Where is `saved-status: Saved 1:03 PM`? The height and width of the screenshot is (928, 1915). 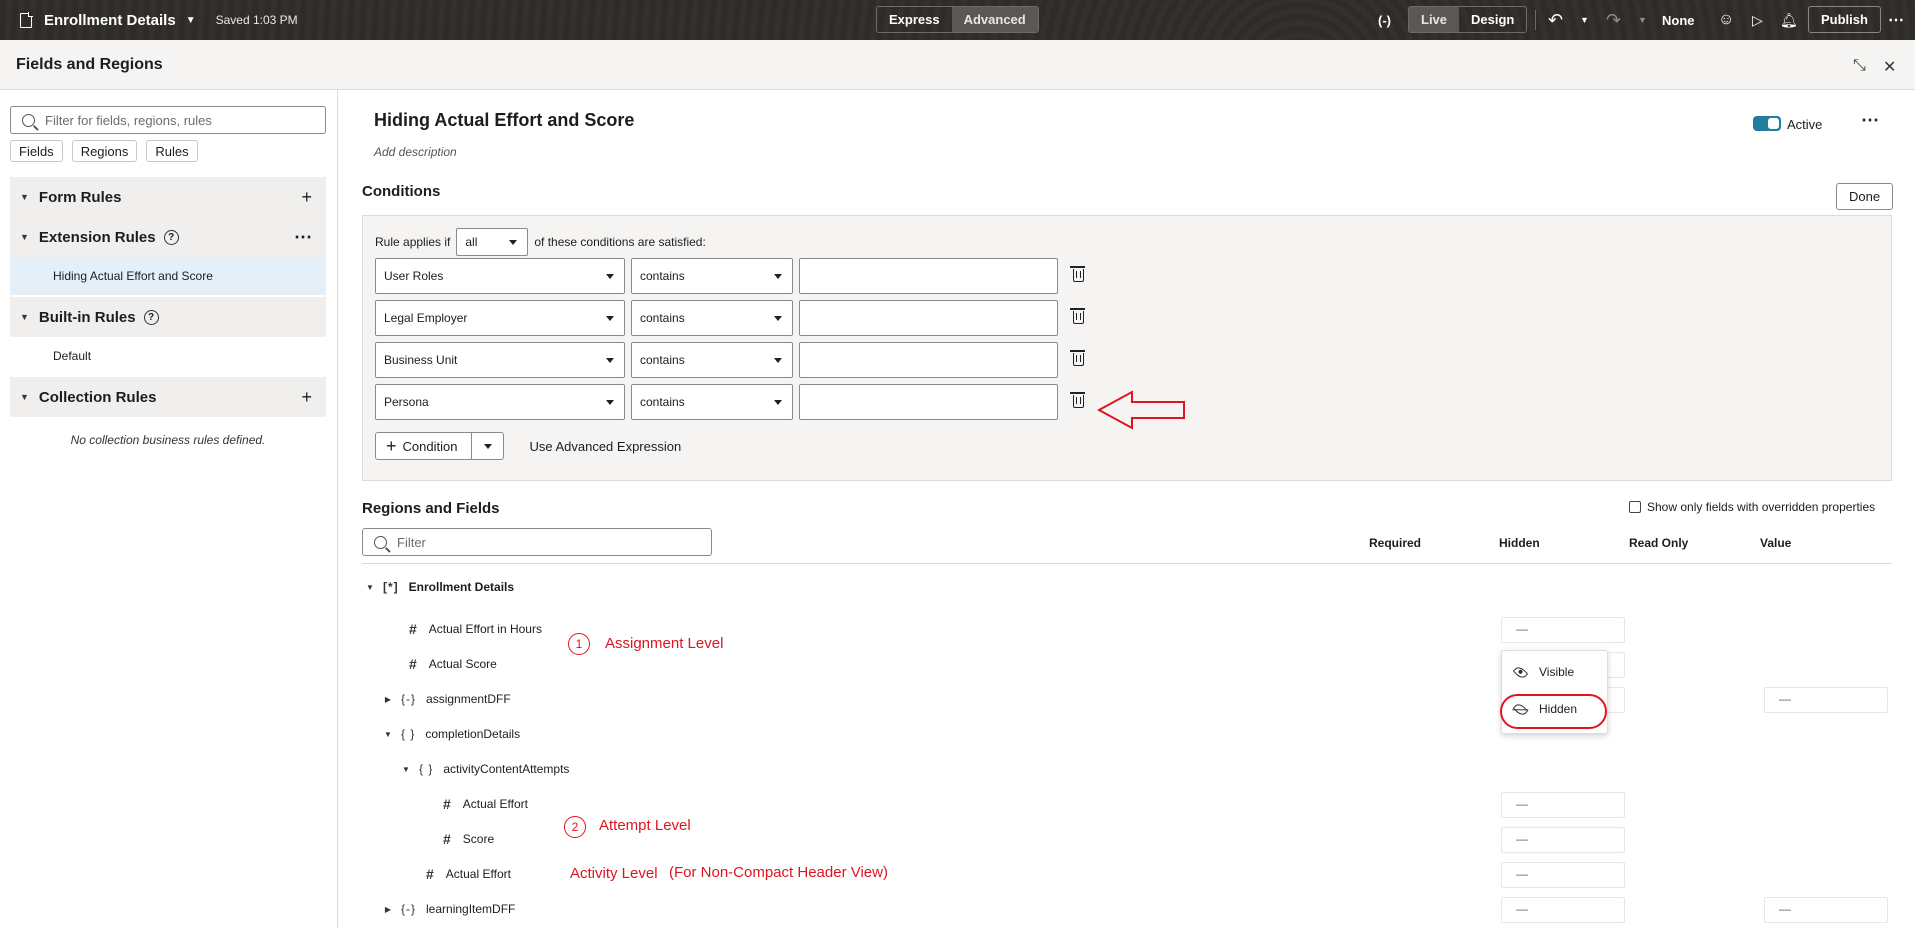
saved-status: Saved 1:03 PM is located at coordinates (256, 20).